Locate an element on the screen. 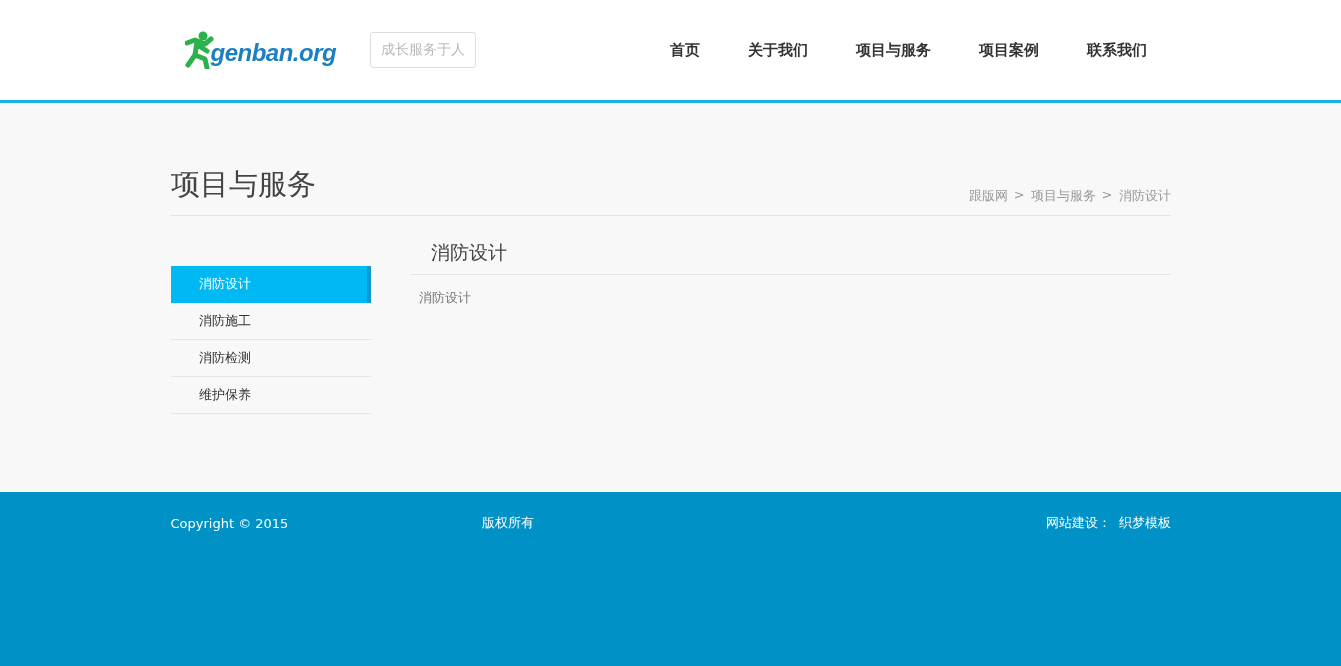 The image size is (1341, 666). nav-link: 首页 is located at coordinates (684, 50).